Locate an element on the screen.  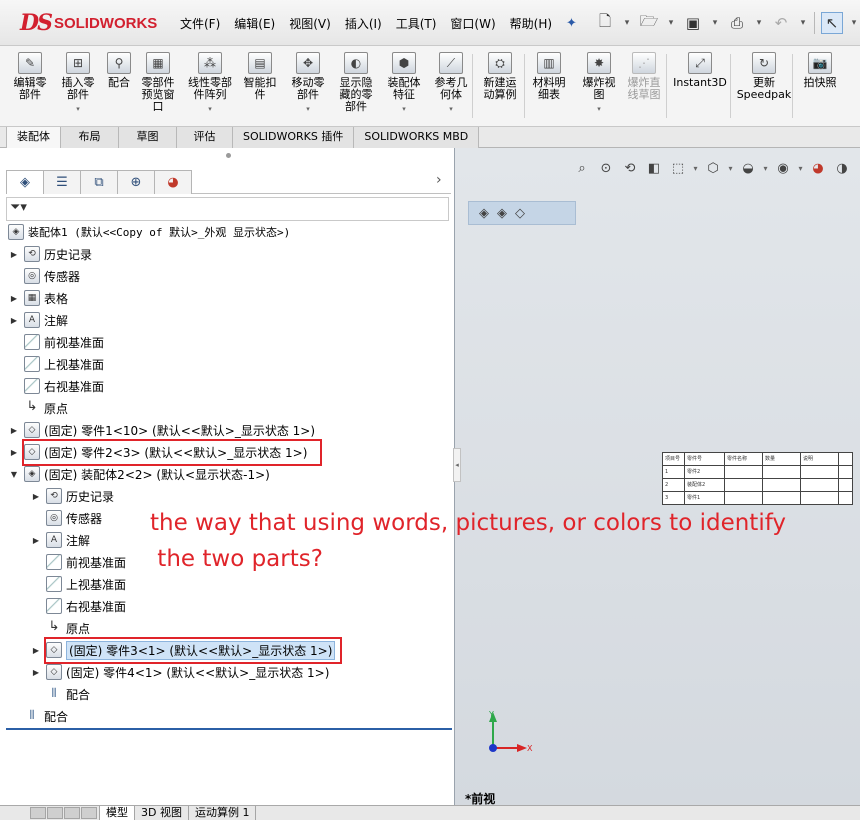
command-button-0: ✎ 编辑零 部件 is located at coordinates (30, 76).